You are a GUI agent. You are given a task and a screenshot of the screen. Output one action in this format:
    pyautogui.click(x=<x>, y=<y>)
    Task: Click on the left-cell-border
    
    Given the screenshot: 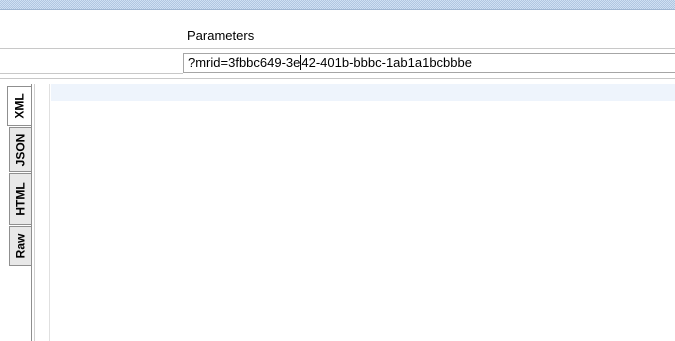 What is the action you would take?
    pyautogui.click(x=91, y=73)
    